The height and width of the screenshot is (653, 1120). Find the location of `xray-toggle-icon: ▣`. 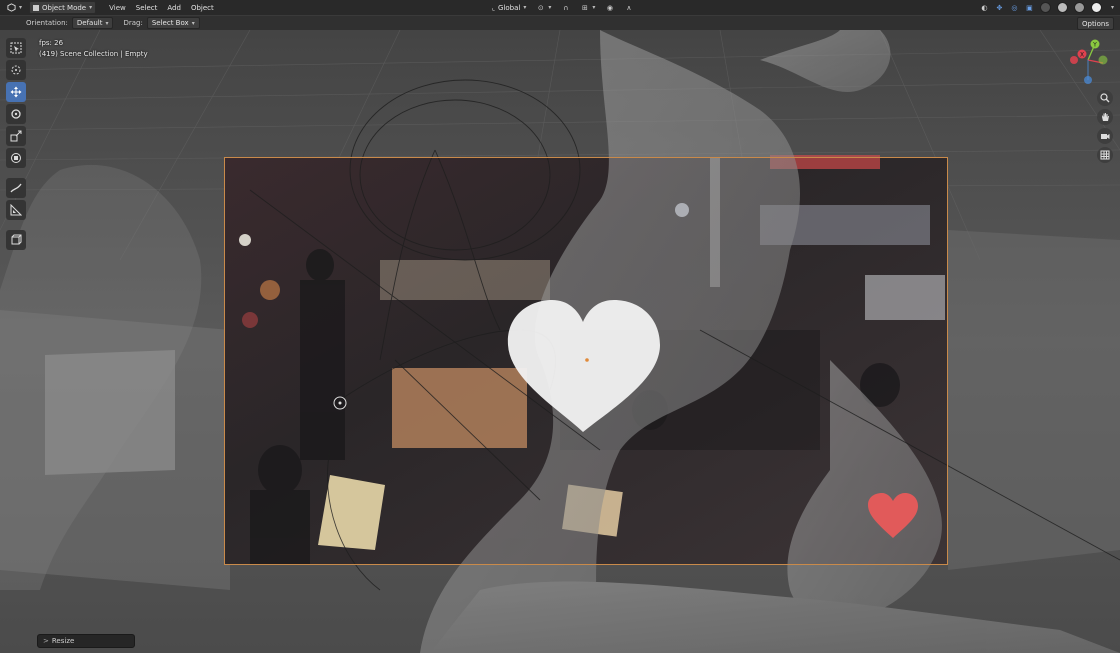

xray-toggle-icon: ▣ is located at coordinates (1029, 7).